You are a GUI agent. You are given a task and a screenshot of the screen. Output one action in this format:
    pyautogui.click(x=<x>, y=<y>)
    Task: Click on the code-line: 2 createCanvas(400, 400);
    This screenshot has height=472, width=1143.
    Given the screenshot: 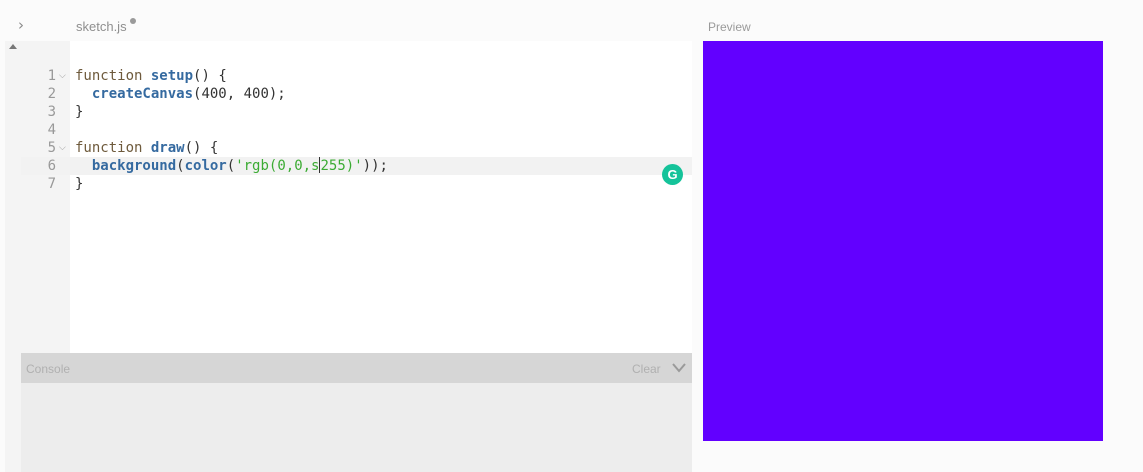 What is the action you would take?
    pyautogui.click(x=356, y=94)
    